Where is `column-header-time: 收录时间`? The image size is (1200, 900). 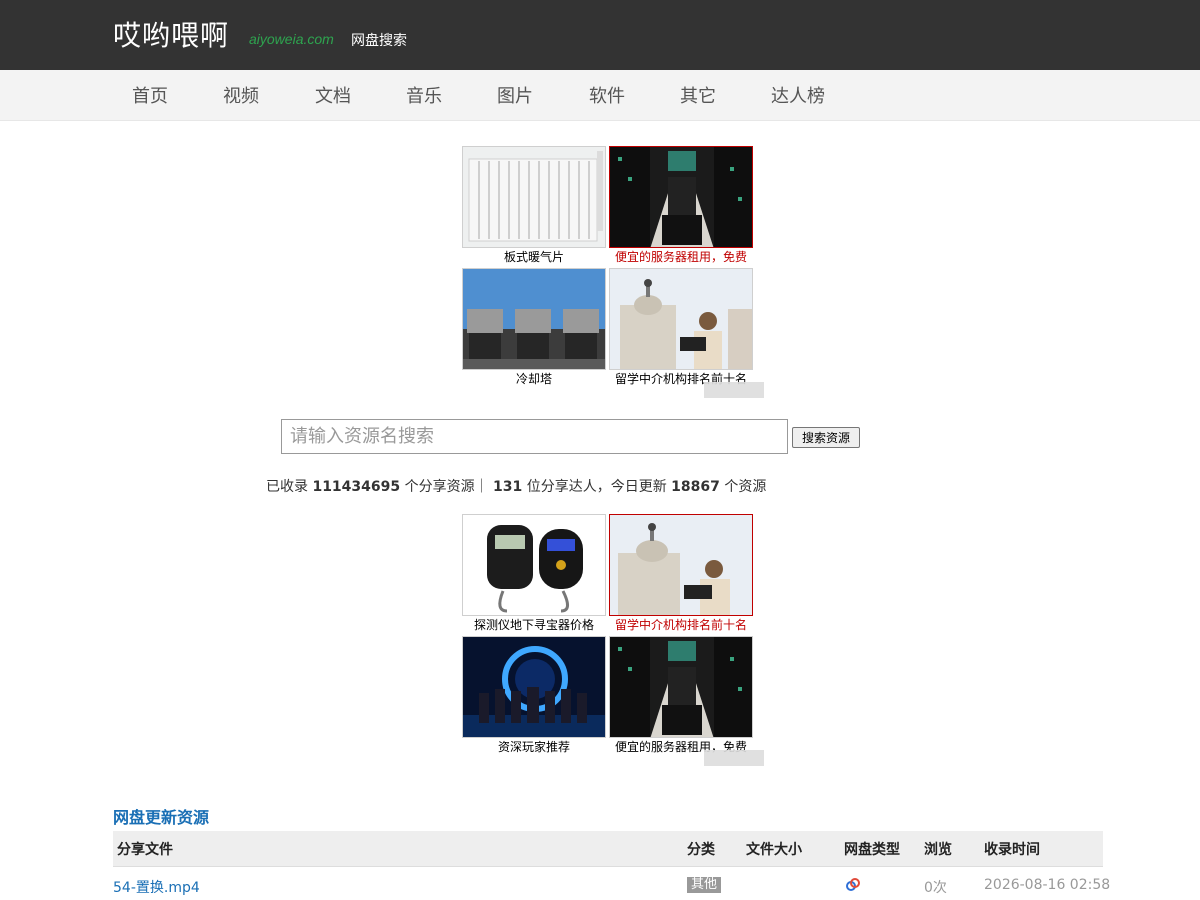 column-header-time: 收录时间 is located at coordinates (1012, 850).